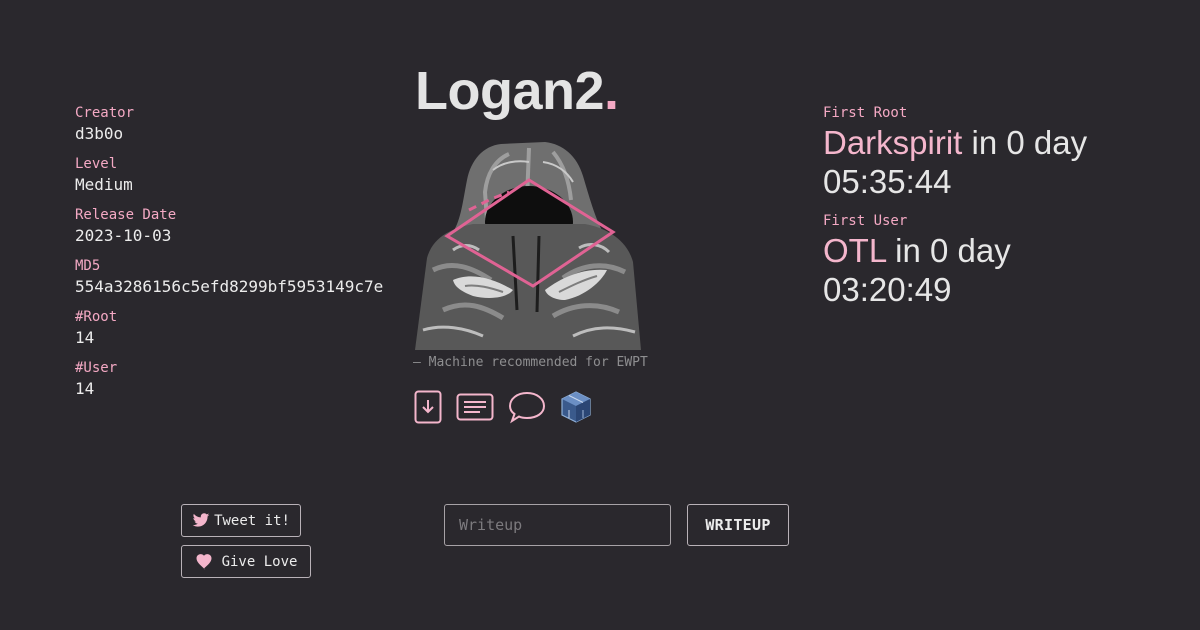 The width and height of the screenshot is (1200, 630). What do you see at coordinates (475, 407) in the screenshot?
I see `document-icon` at bounding box center [475, 407].